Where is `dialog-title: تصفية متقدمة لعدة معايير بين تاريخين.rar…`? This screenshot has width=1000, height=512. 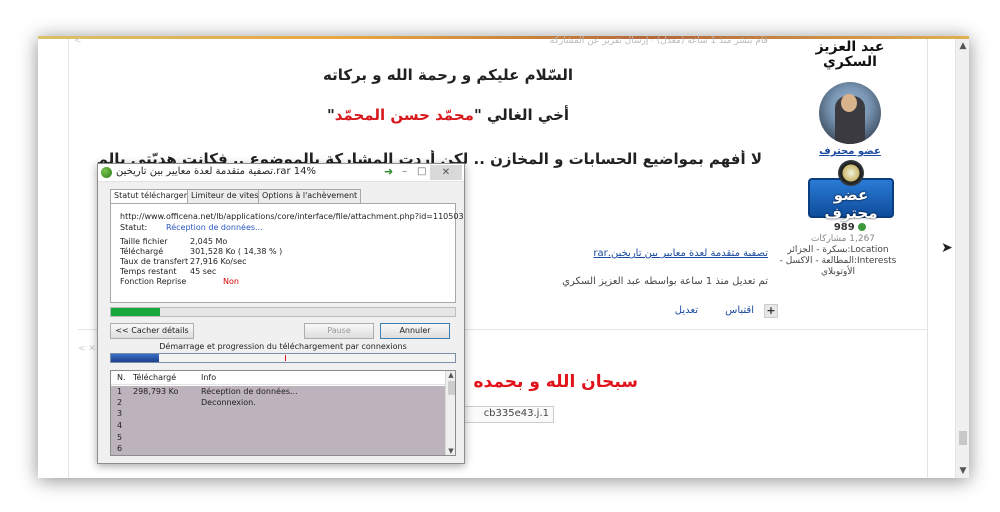 dialog-title: تصفية متقدمة لعدة معايير بين تاريخين.rar… is located at coordinates (216, 171).